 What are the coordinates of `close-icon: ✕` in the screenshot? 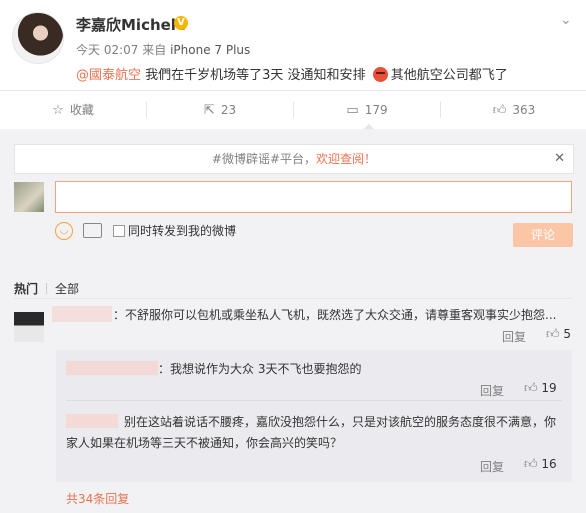 It's located at (559, 159).